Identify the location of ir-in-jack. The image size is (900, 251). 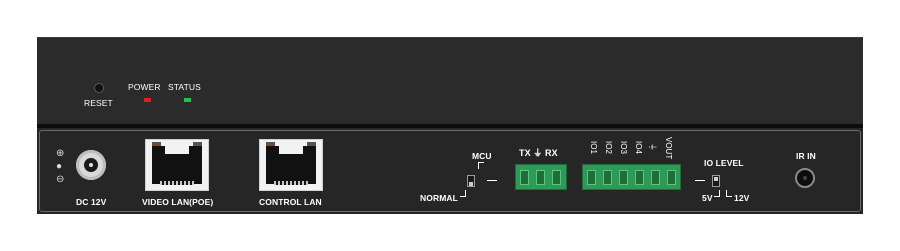
(805, 178).